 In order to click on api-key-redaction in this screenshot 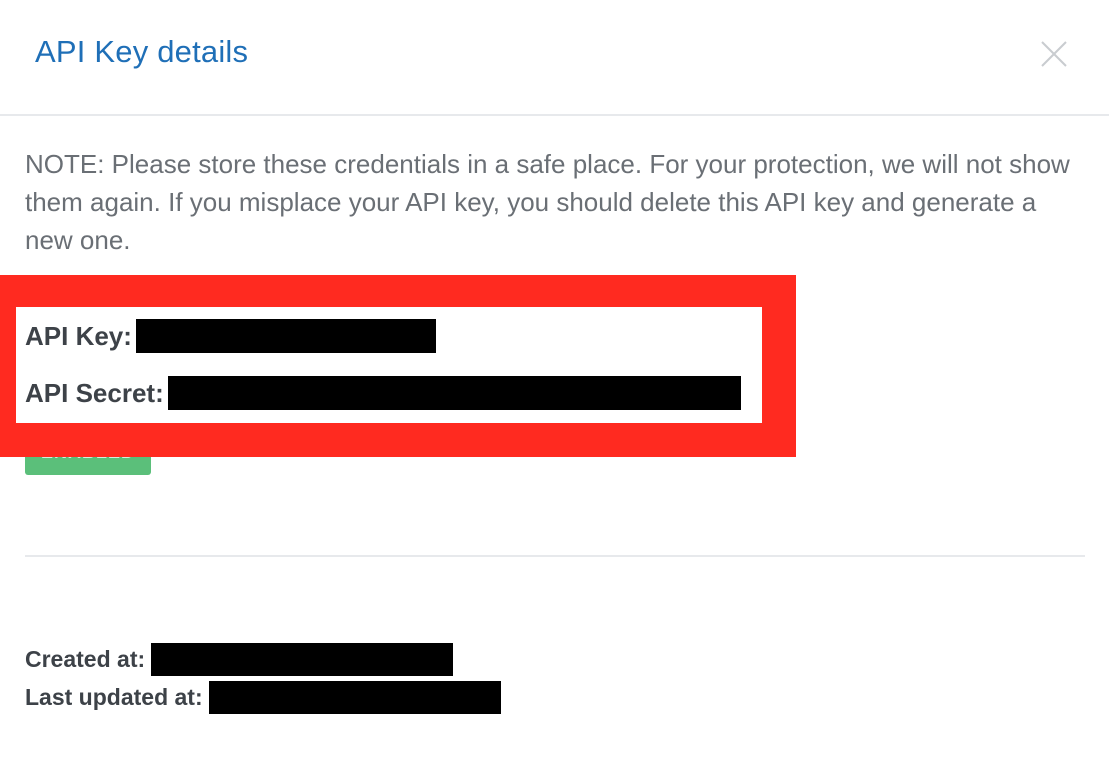, I will do `click(285, 336)`.